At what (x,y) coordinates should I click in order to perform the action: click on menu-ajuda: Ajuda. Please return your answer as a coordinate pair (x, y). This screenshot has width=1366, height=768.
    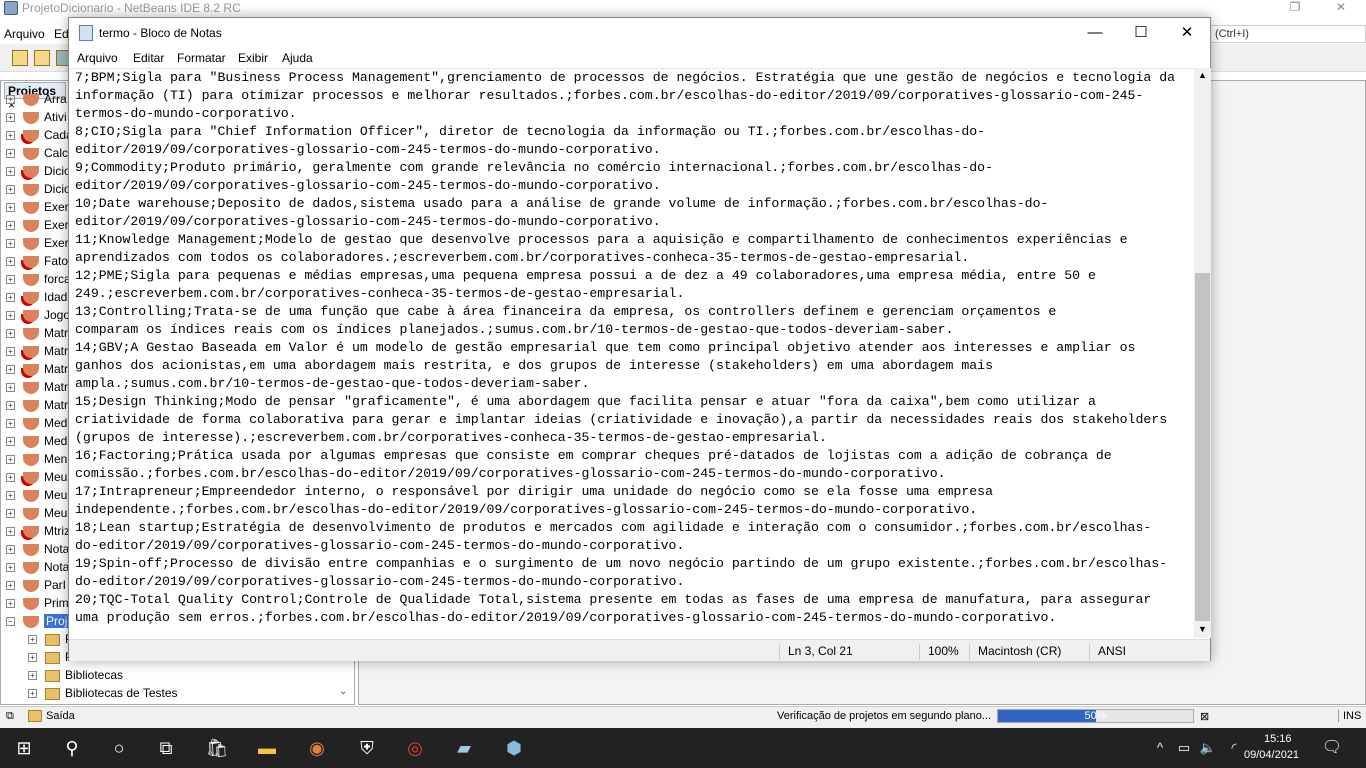
    Looking at the image, I should click on (297, 58).